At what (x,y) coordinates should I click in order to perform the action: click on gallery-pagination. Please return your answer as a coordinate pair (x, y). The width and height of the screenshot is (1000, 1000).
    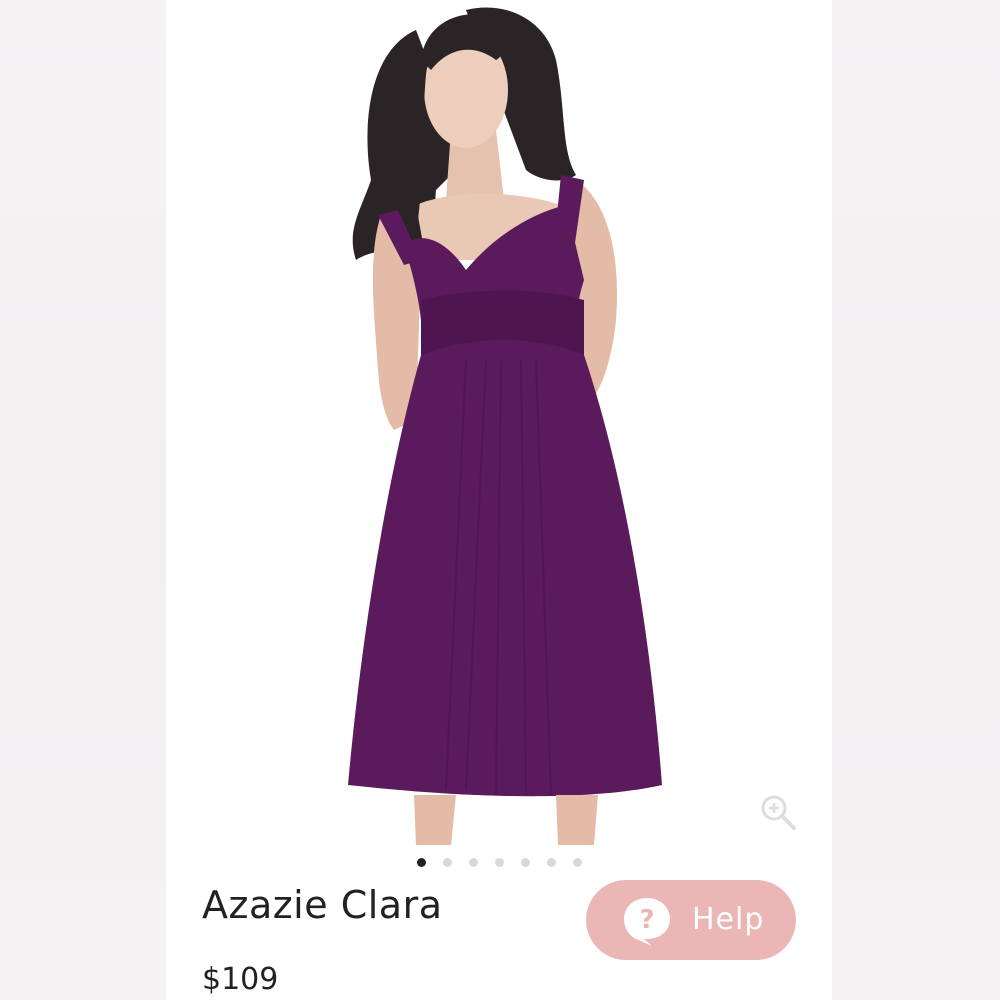
    Looking at the image, I should click on (499, 864).